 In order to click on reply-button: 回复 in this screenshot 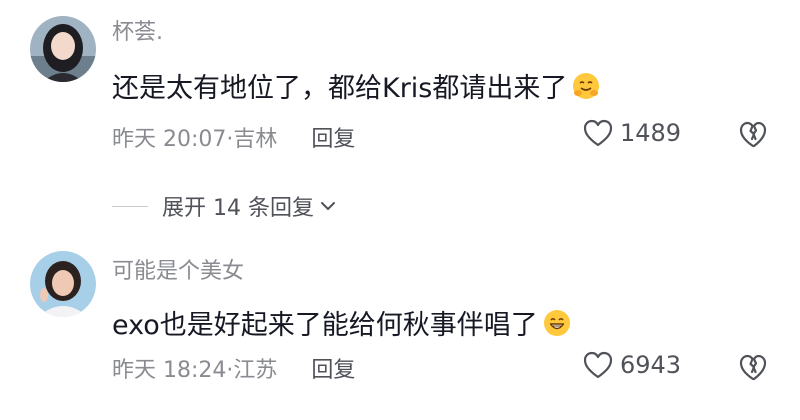, I will do `click(333, 368)`.